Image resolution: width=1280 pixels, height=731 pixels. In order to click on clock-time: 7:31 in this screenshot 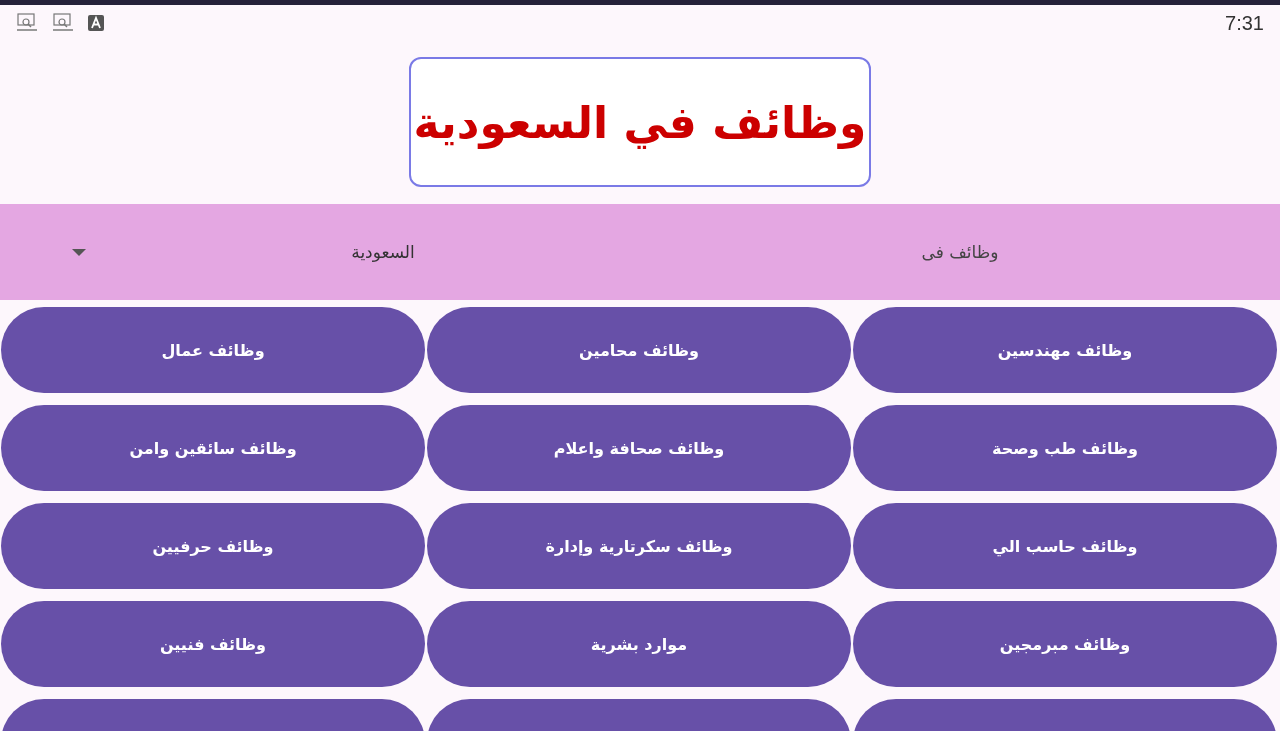, I will do `click(1244, 23)`.